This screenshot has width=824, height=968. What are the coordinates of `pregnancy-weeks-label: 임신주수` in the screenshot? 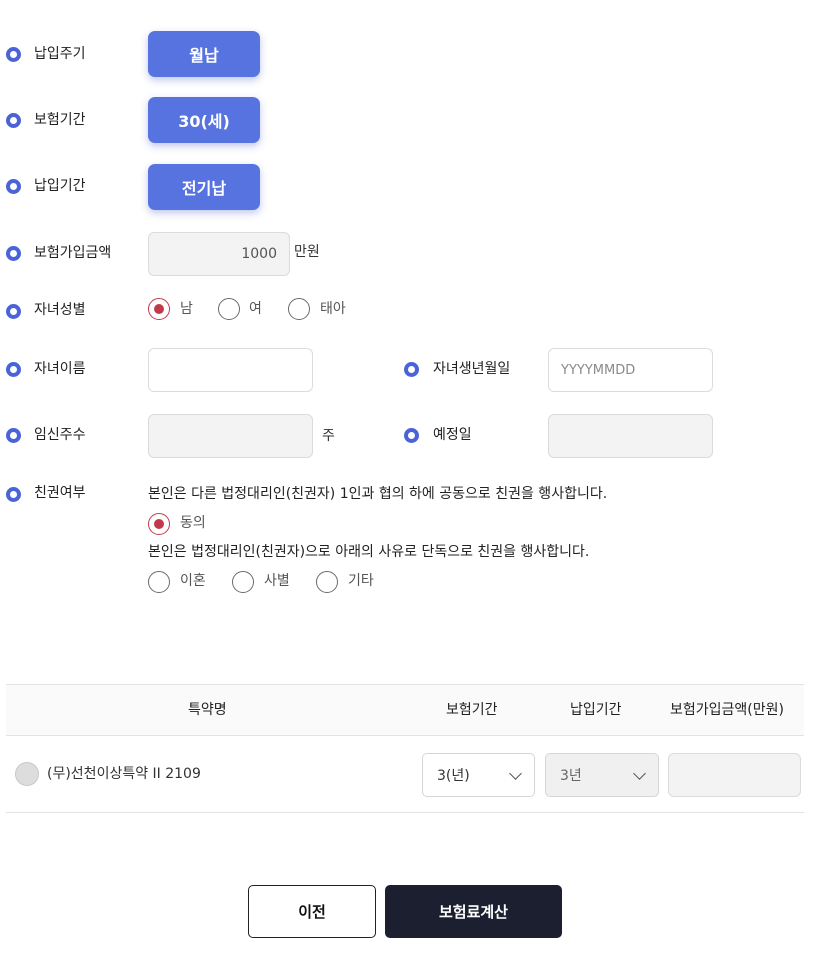 It's located at (60, 435).